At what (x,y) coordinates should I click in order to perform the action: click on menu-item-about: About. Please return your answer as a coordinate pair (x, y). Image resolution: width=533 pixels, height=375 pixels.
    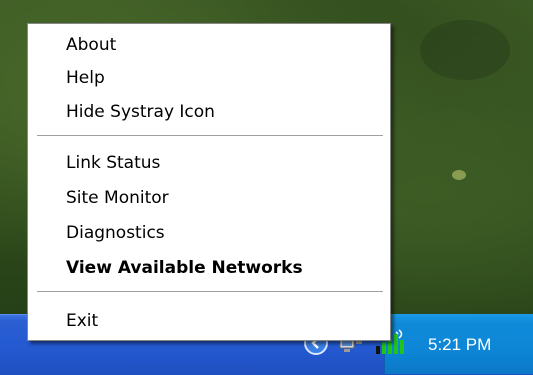
    Looking at the image, I should click on (209, 45).